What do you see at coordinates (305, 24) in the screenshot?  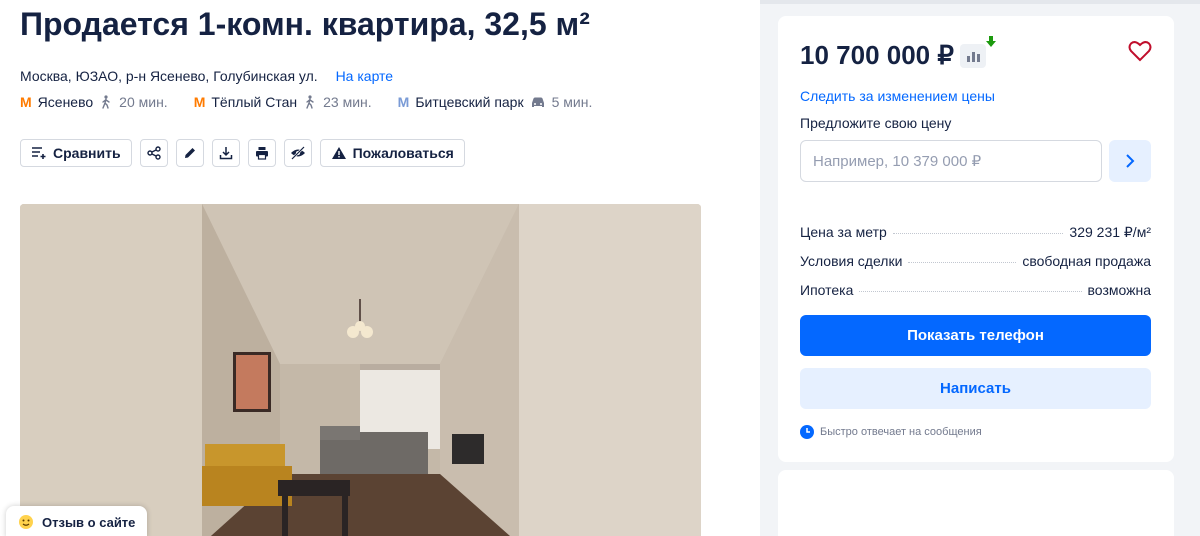 I see `page-title: Продается 1-комн. квартира, 32,5 м²` at bounding box center [305, 24].